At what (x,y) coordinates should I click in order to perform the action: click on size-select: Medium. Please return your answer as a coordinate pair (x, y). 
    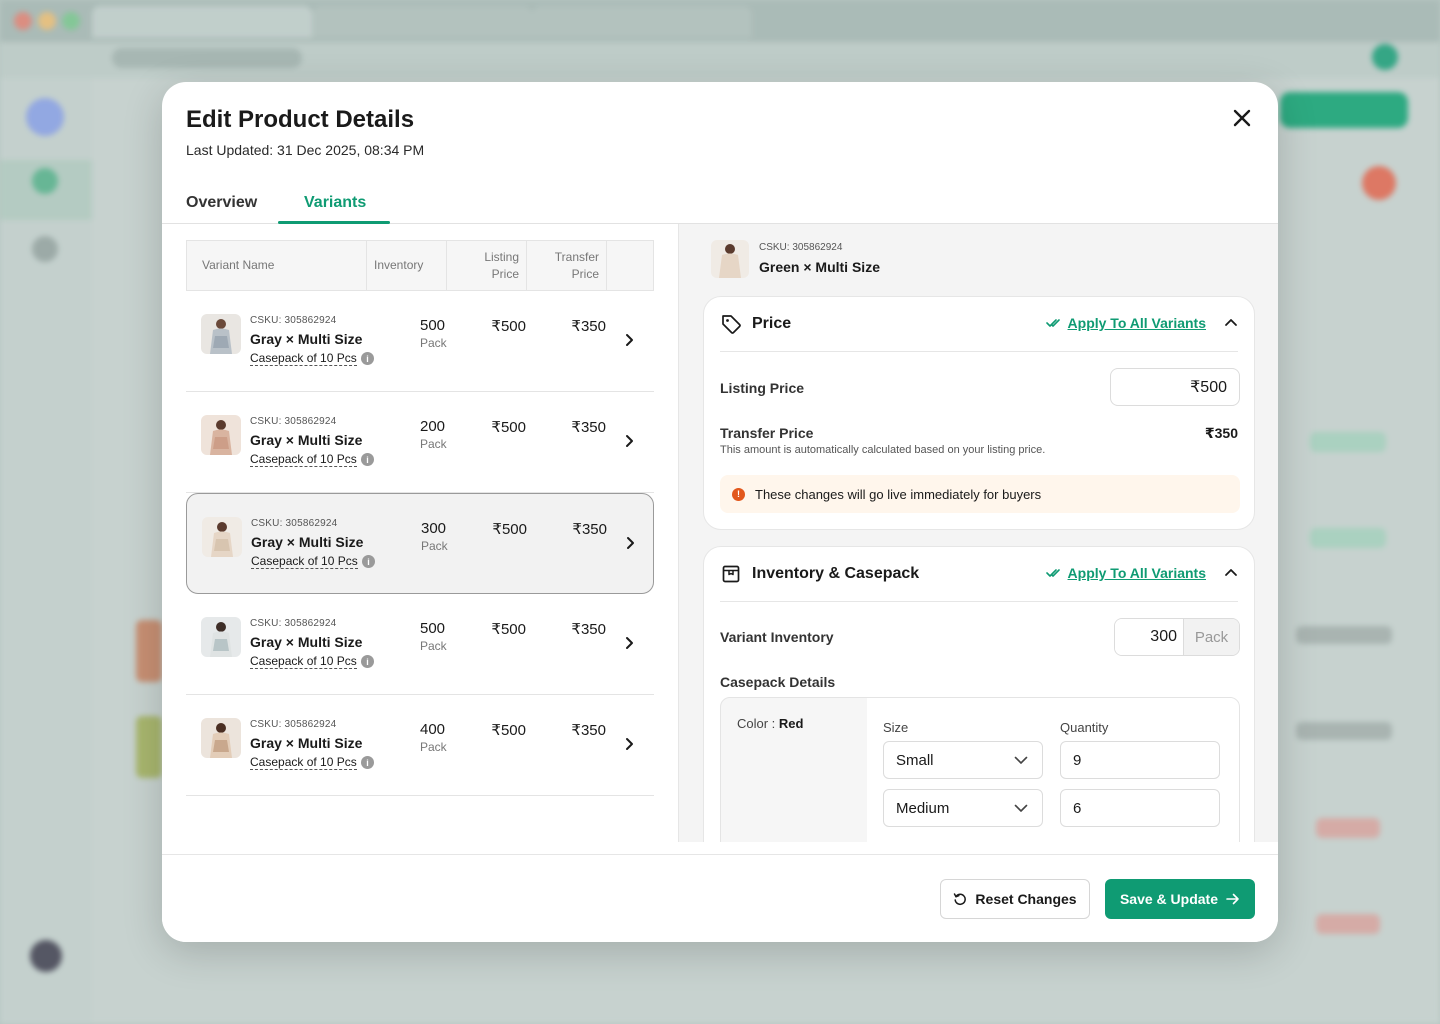
    Looking at the image, I should click on (963, 808).